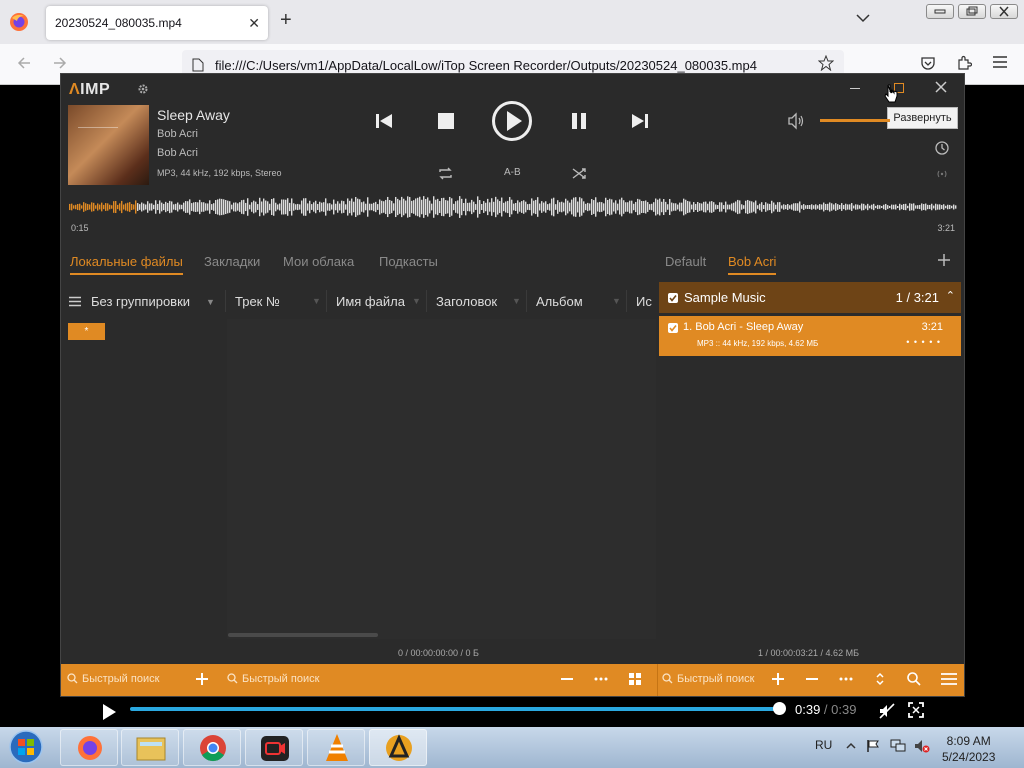  I want to click on hamburger-icon, so click(75, 301).